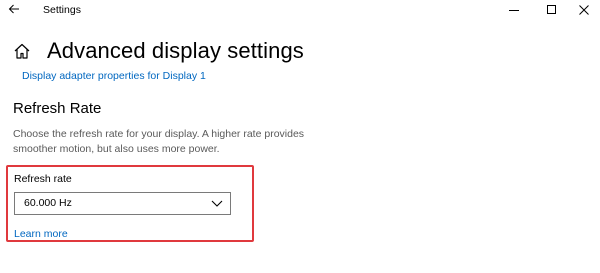 The height and width of the screenshot is (273, 600). Describe the element at coordinates (175, 50) in the screenshot. I see `page-title: Advanced display settings` at that location.